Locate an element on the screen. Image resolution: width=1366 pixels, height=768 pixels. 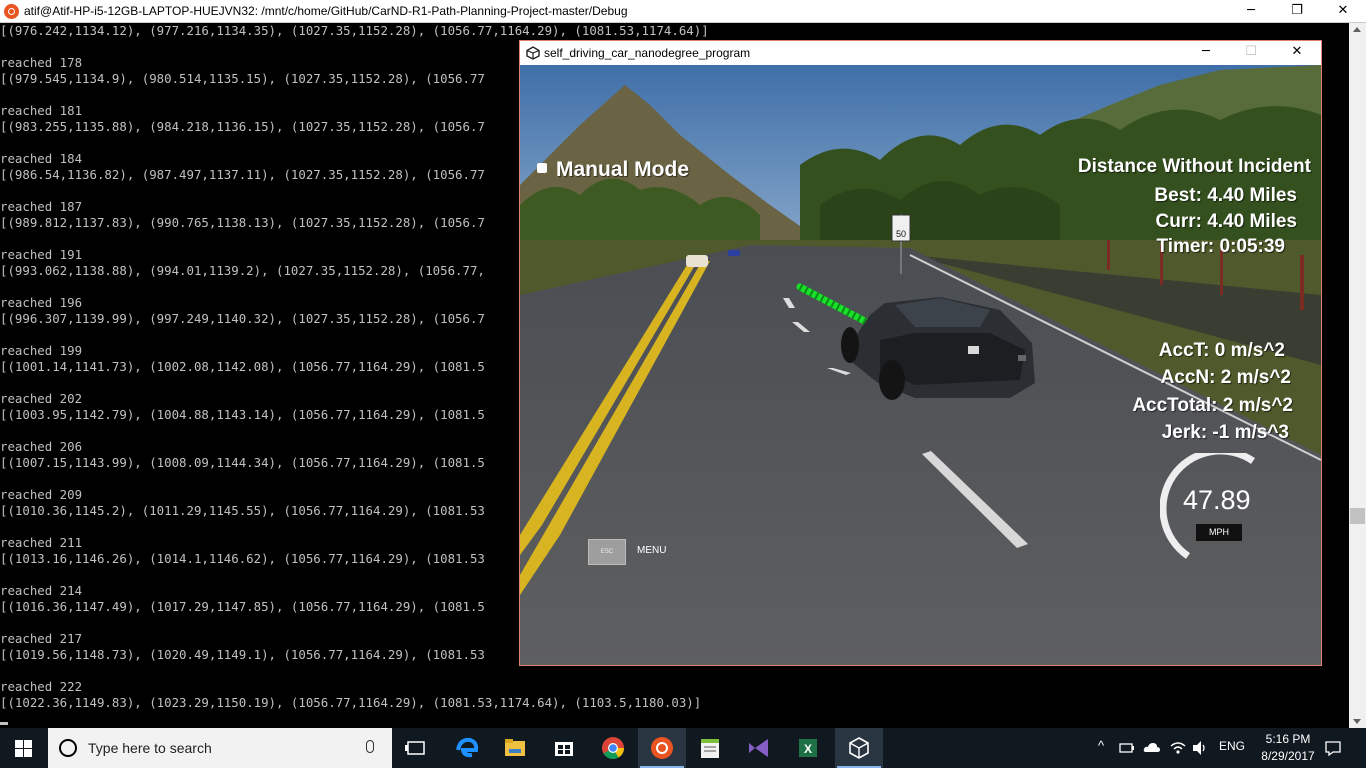
excel-icon: X is located at coordinates (808, 748).